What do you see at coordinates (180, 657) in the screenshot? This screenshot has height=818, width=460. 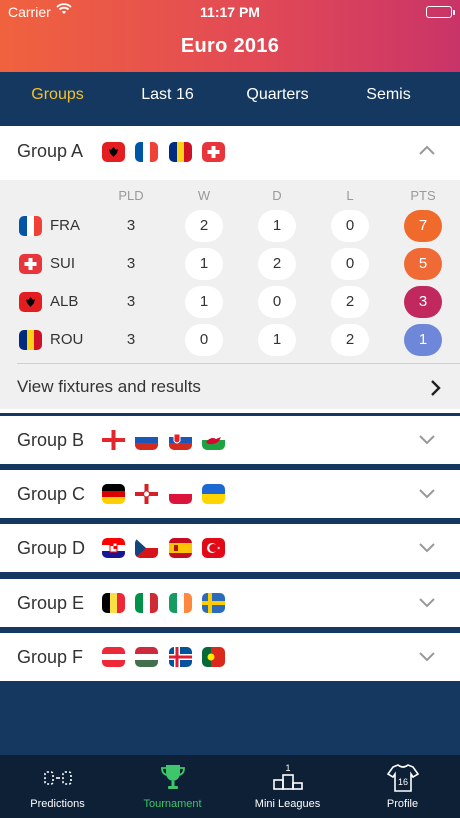 I see `iceland-flag-icon` at bounding box center [180, 657].